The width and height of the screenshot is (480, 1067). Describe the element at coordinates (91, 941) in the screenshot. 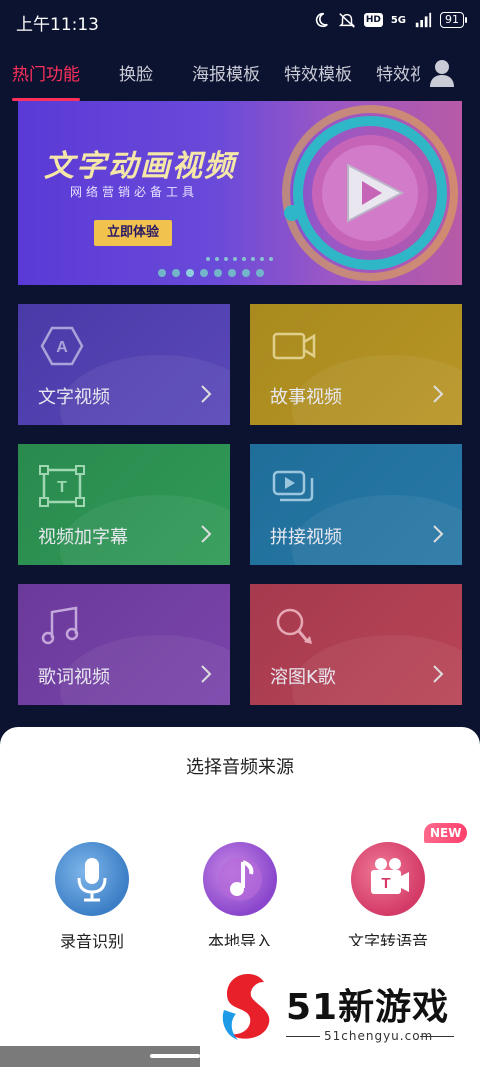

I see `option-label: 录音识别` at that location.